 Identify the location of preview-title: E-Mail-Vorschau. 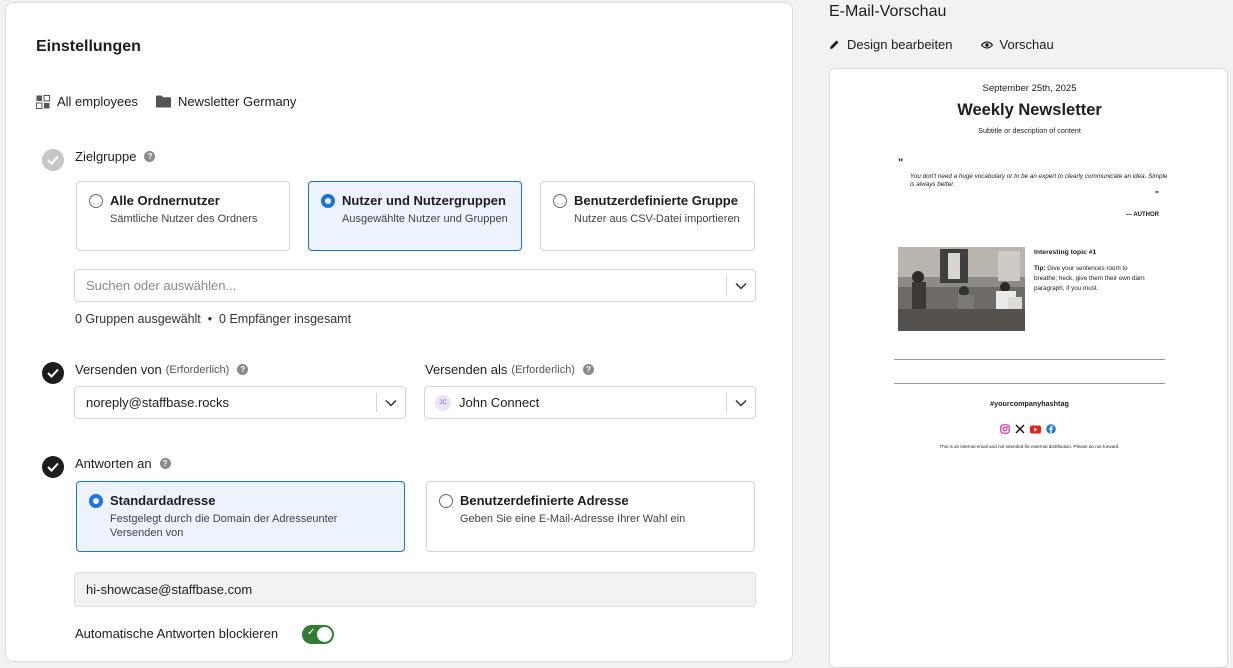
(888, 11).